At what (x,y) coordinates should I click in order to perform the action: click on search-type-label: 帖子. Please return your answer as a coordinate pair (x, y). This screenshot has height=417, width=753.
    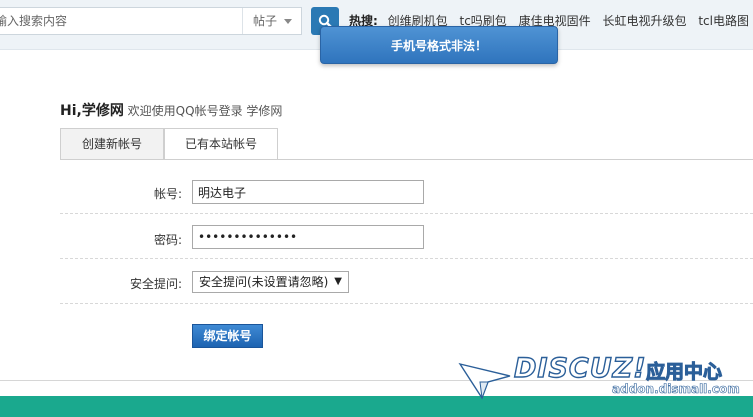
    Looking at the image, I should click on (265, 21).